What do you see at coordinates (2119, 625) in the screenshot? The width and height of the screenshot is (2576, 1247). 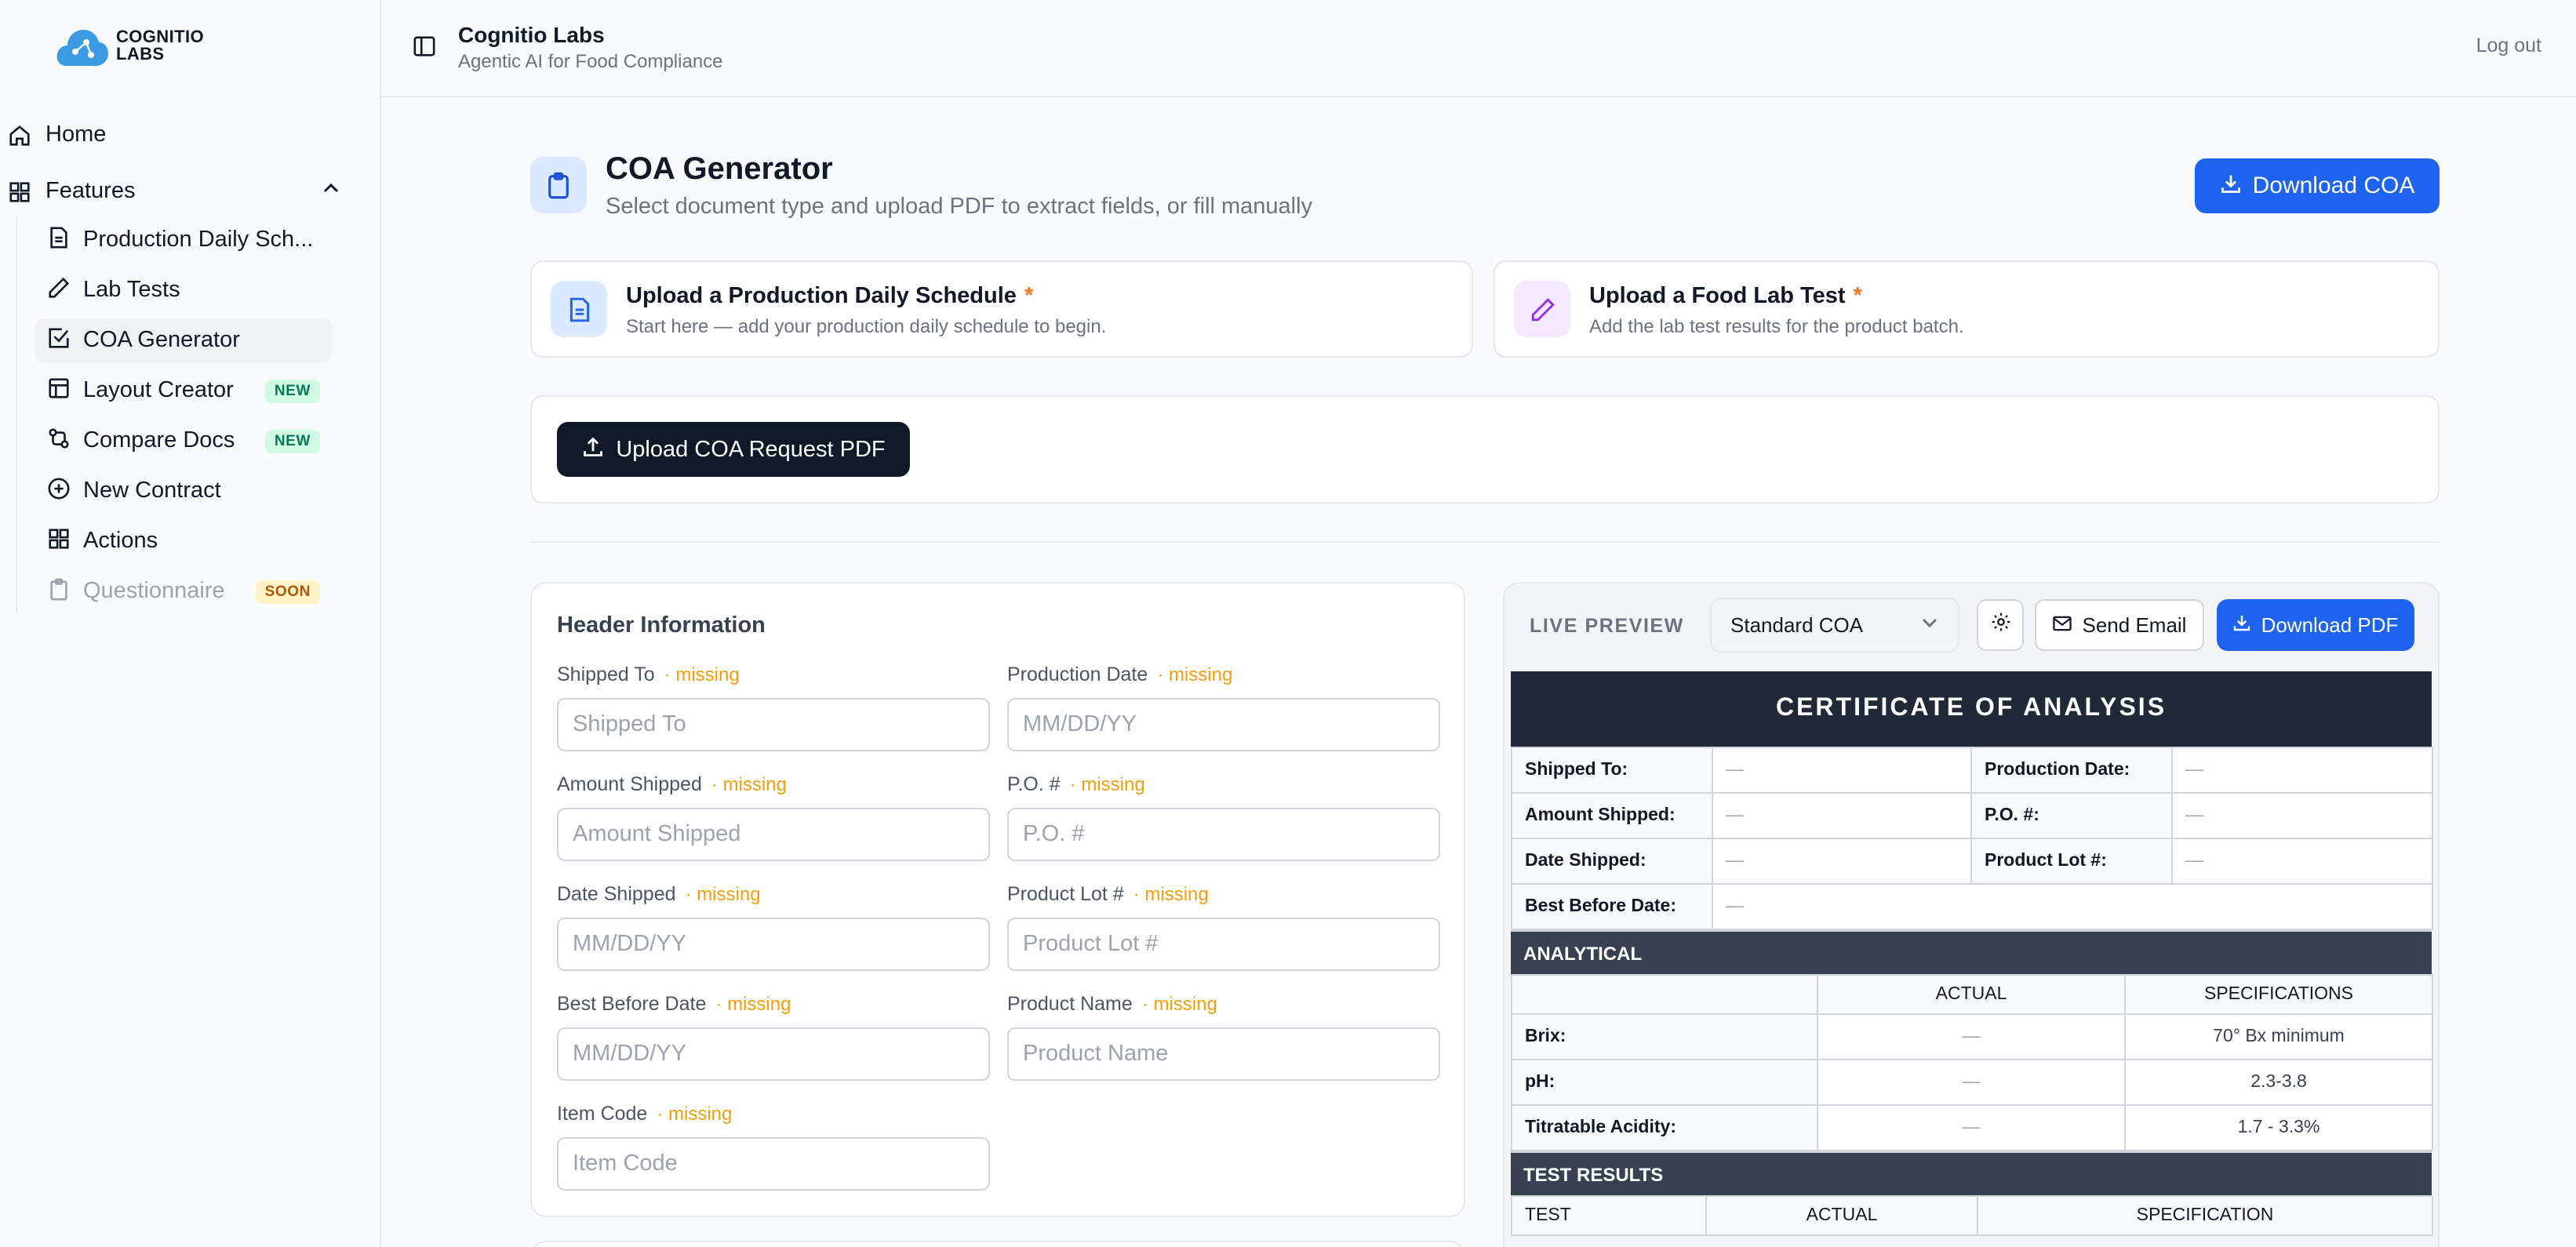 I see `send-email-button: Send Email` at bounding box center [2119, 625].